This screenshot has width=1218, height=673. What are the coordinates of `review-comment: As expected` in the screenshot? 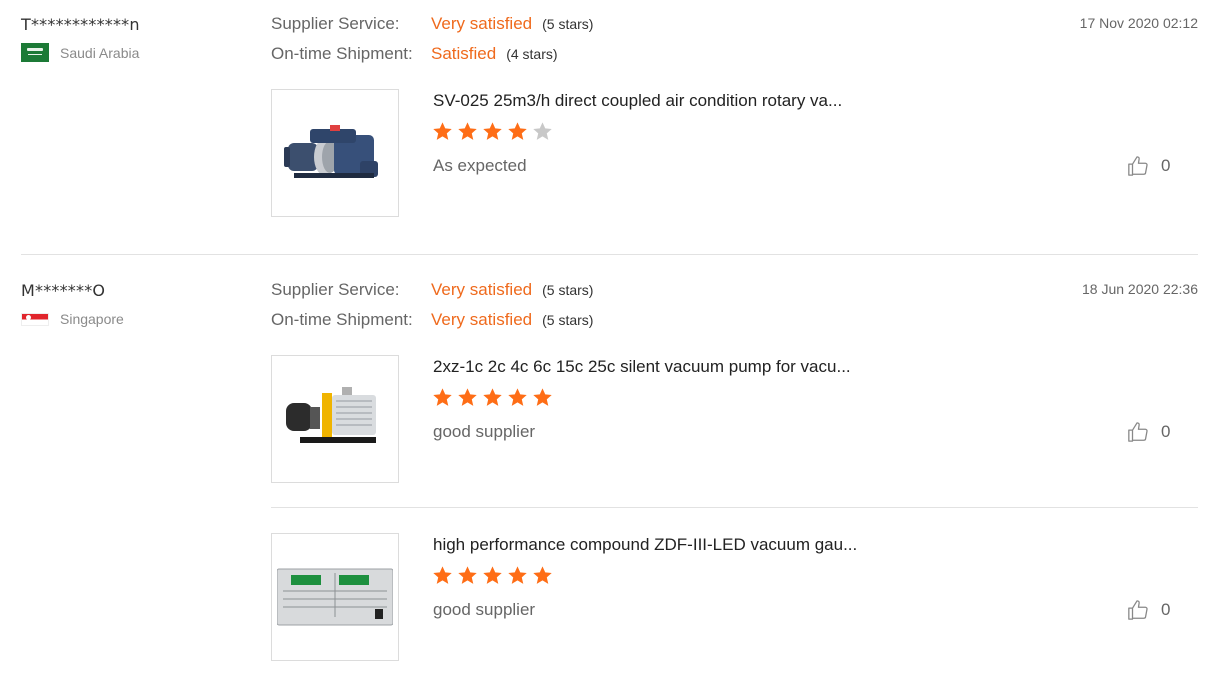 It's located at (480, 165).